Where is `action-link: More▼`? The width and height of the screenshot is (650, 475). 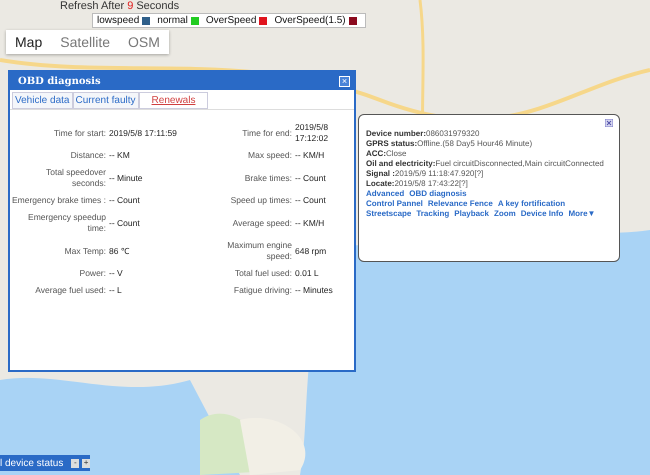
action-link: More▼ is located at coordinates (582, 214).